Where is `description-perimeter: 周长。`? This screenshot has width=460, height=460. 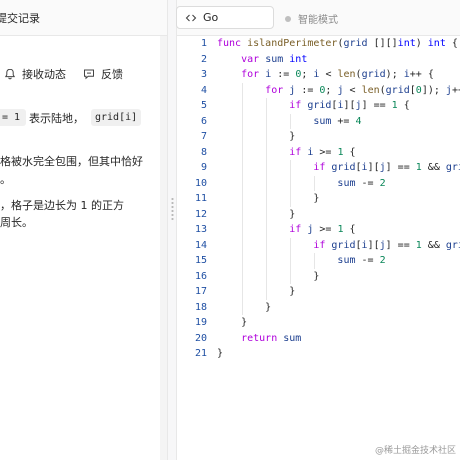 description-perimeter: 周长。 is located at coordinates (16, 222).